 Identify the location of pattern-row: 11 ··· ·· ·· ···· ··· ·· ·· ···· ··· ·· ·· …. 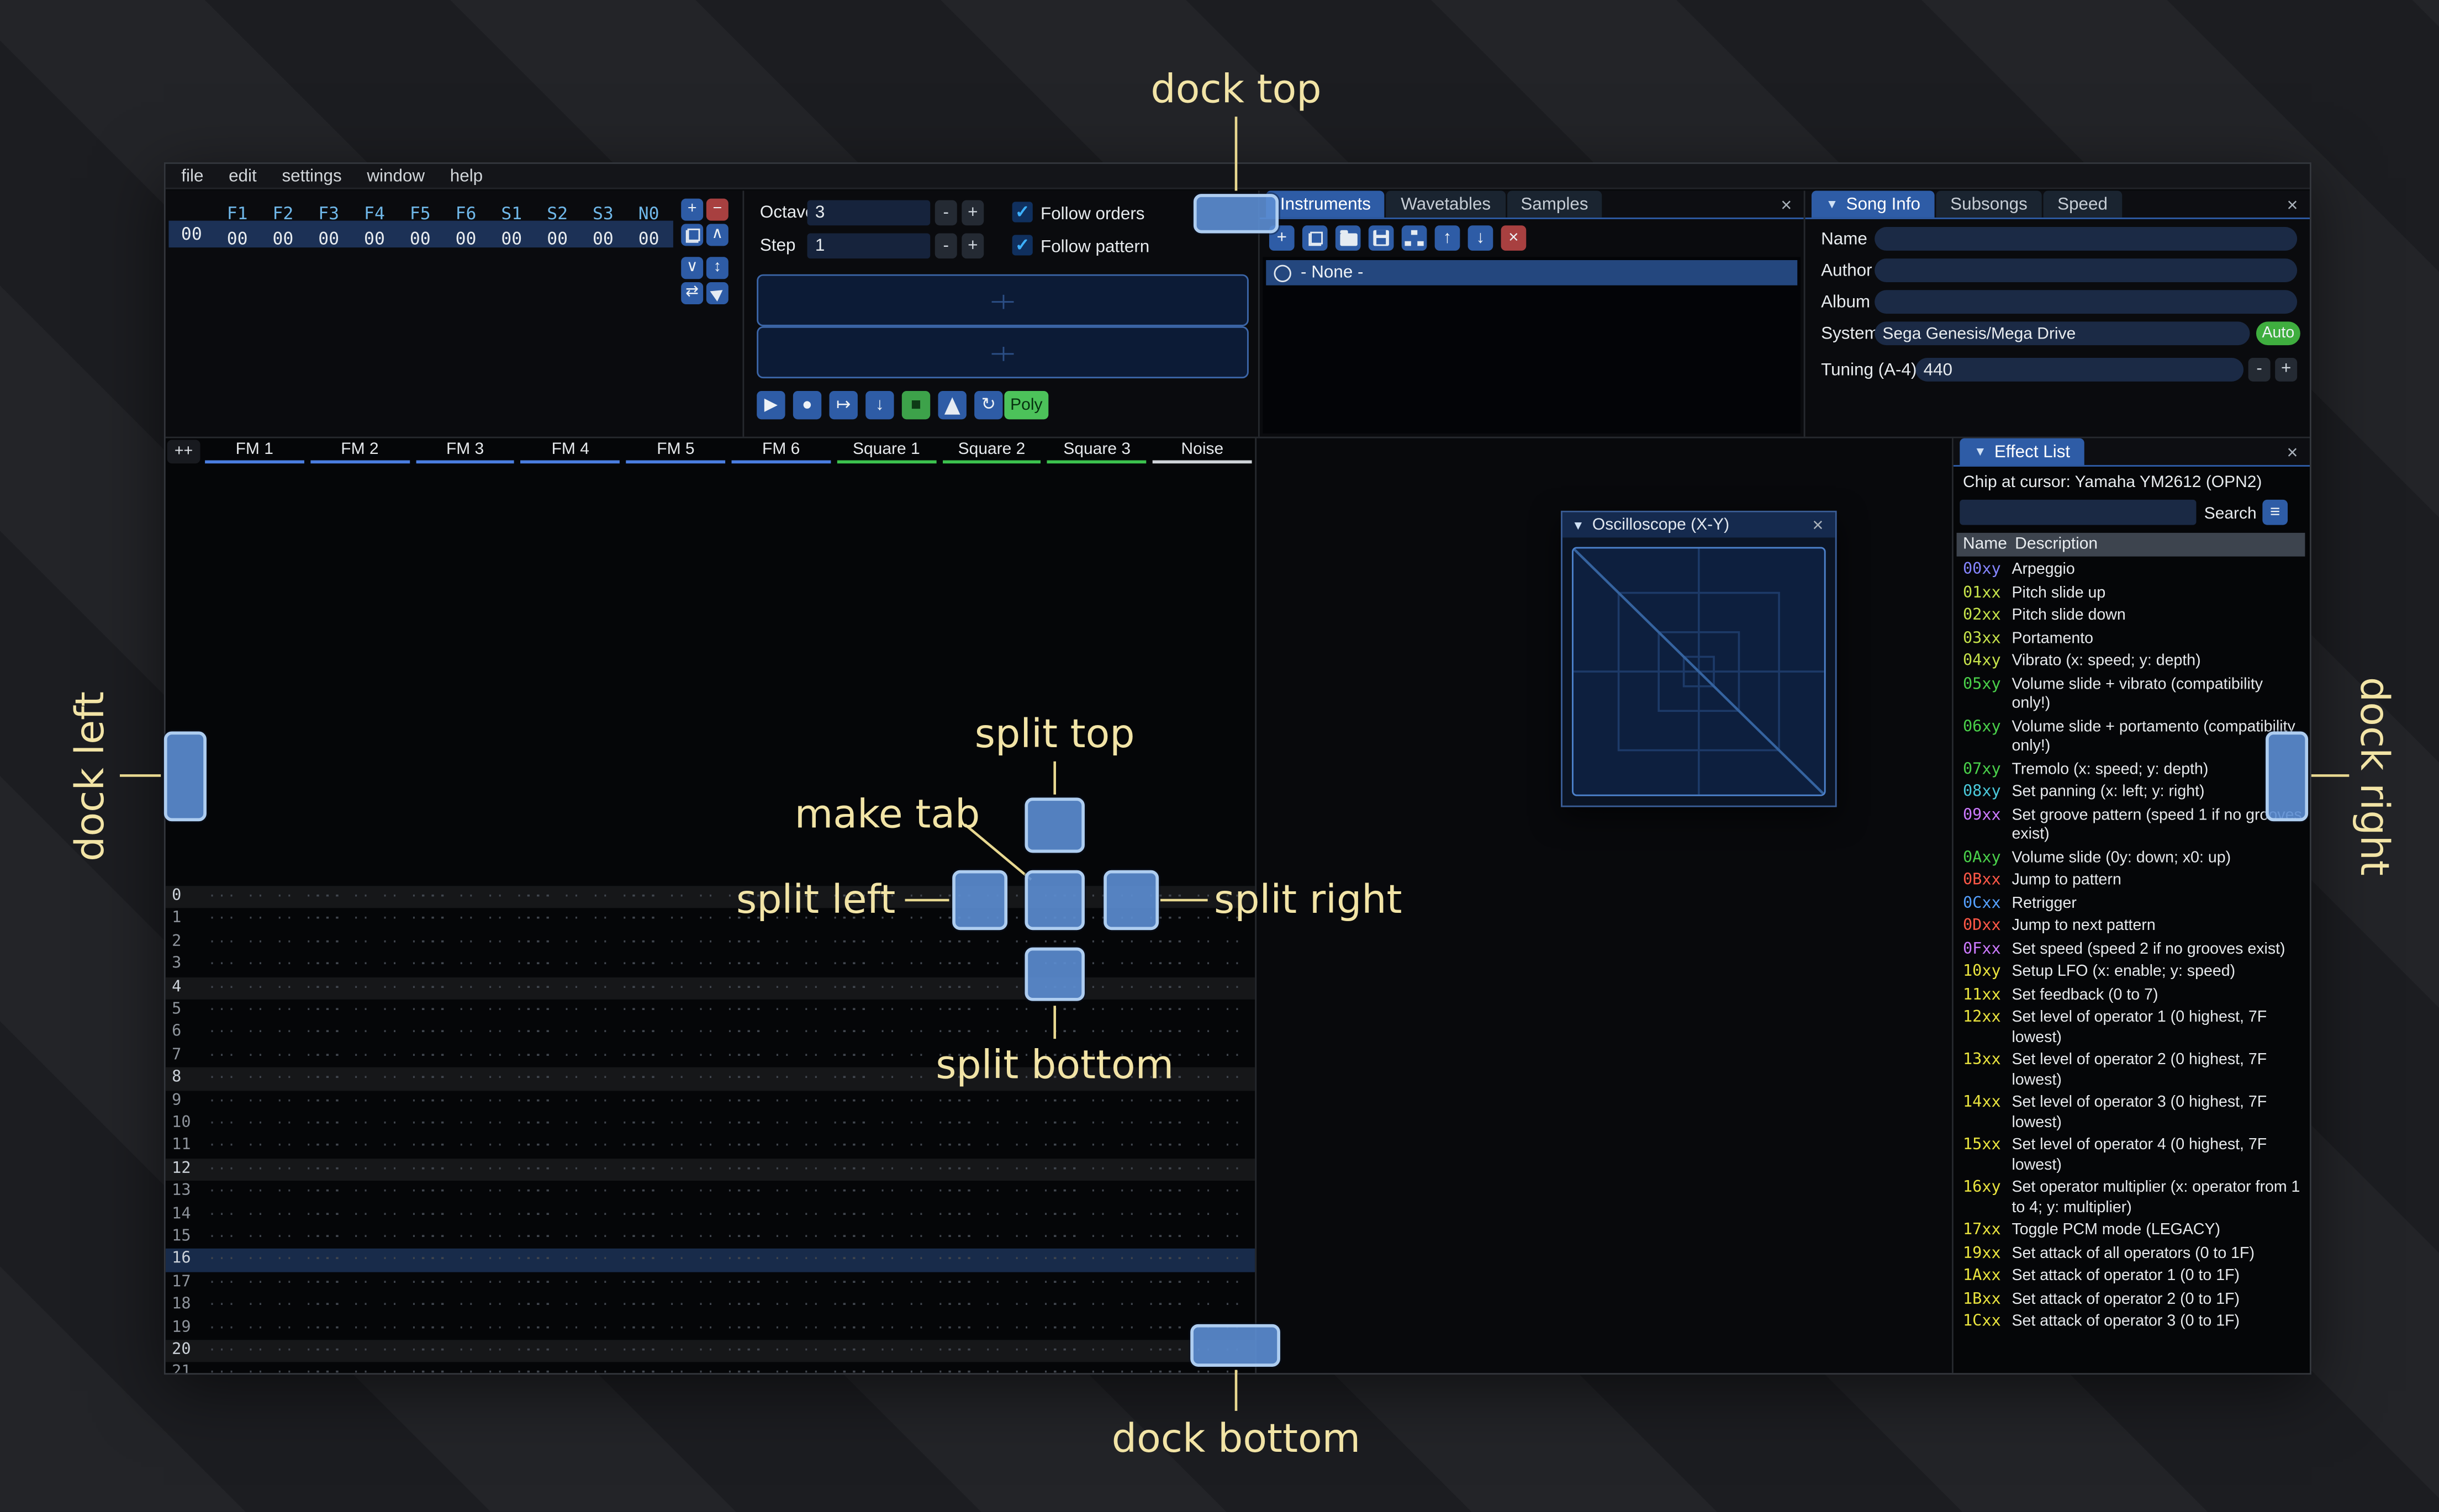
(710, 1146).